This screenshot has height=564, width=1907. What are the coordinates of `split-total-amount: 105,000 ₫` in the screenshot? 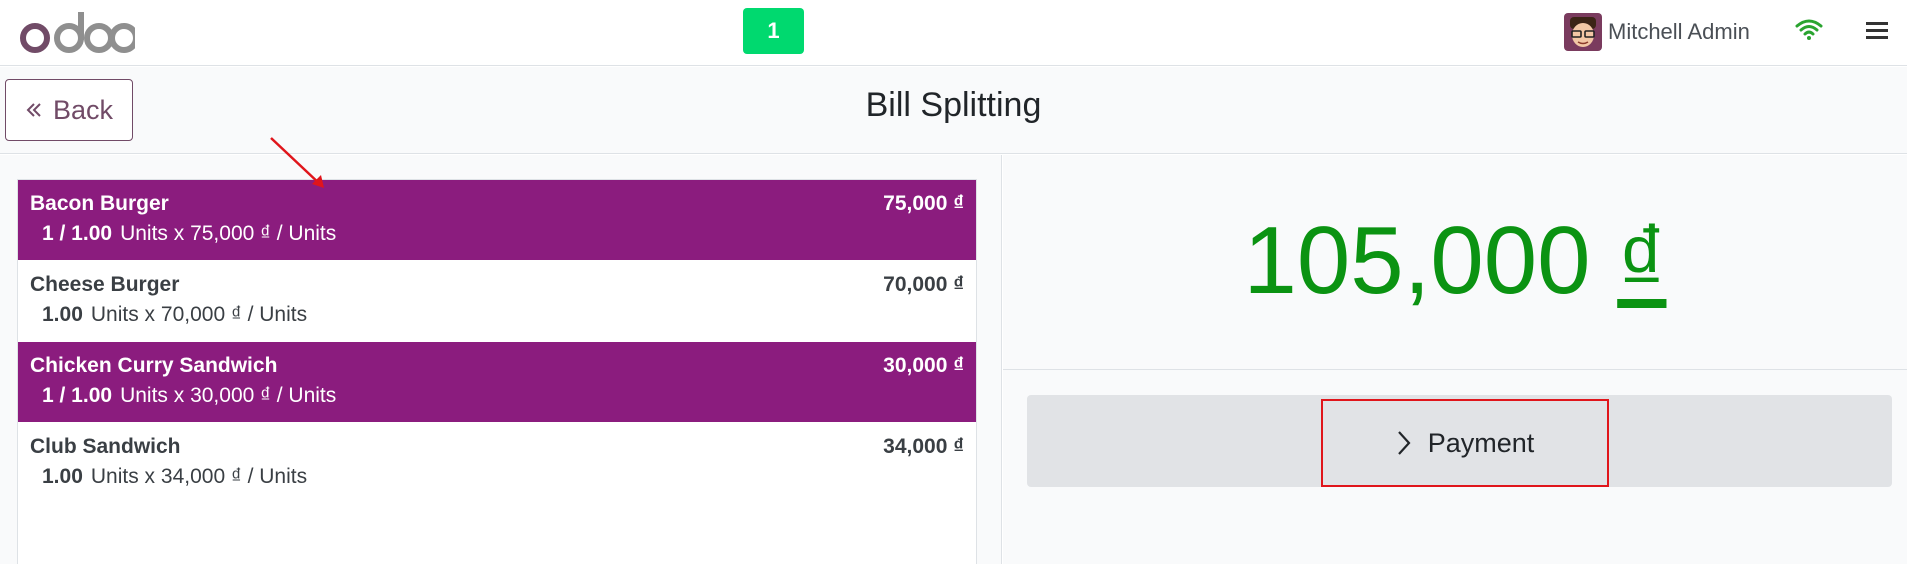 It's located at (1455, 261).